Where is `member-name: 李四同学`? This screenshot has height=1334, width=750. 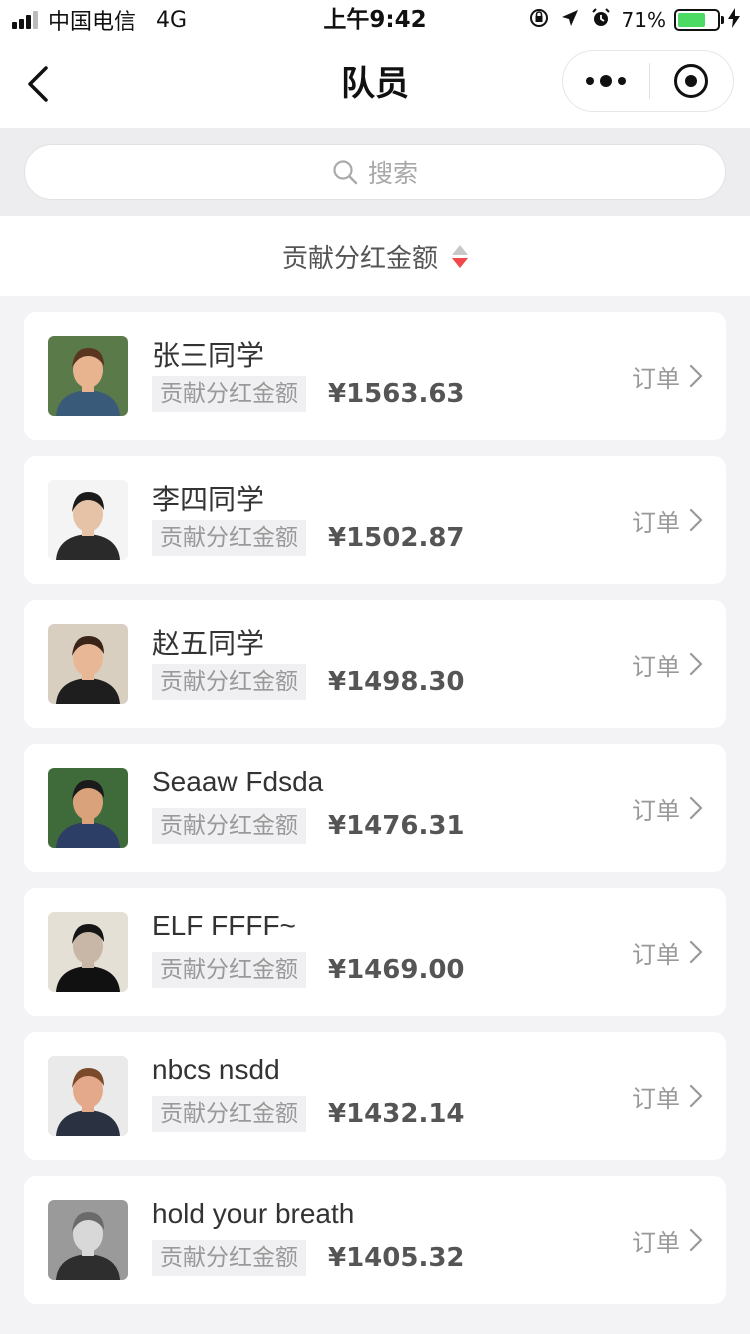
member-name: 李四同学 is located at coordinates (208, 499).